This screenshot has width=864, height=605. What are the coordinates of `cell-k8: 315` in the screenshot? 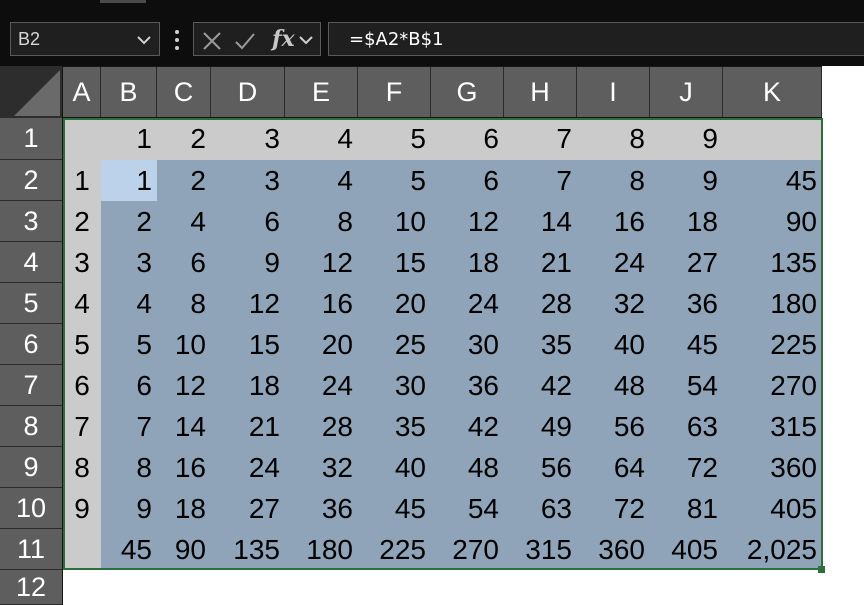 It's located at (772, 426).